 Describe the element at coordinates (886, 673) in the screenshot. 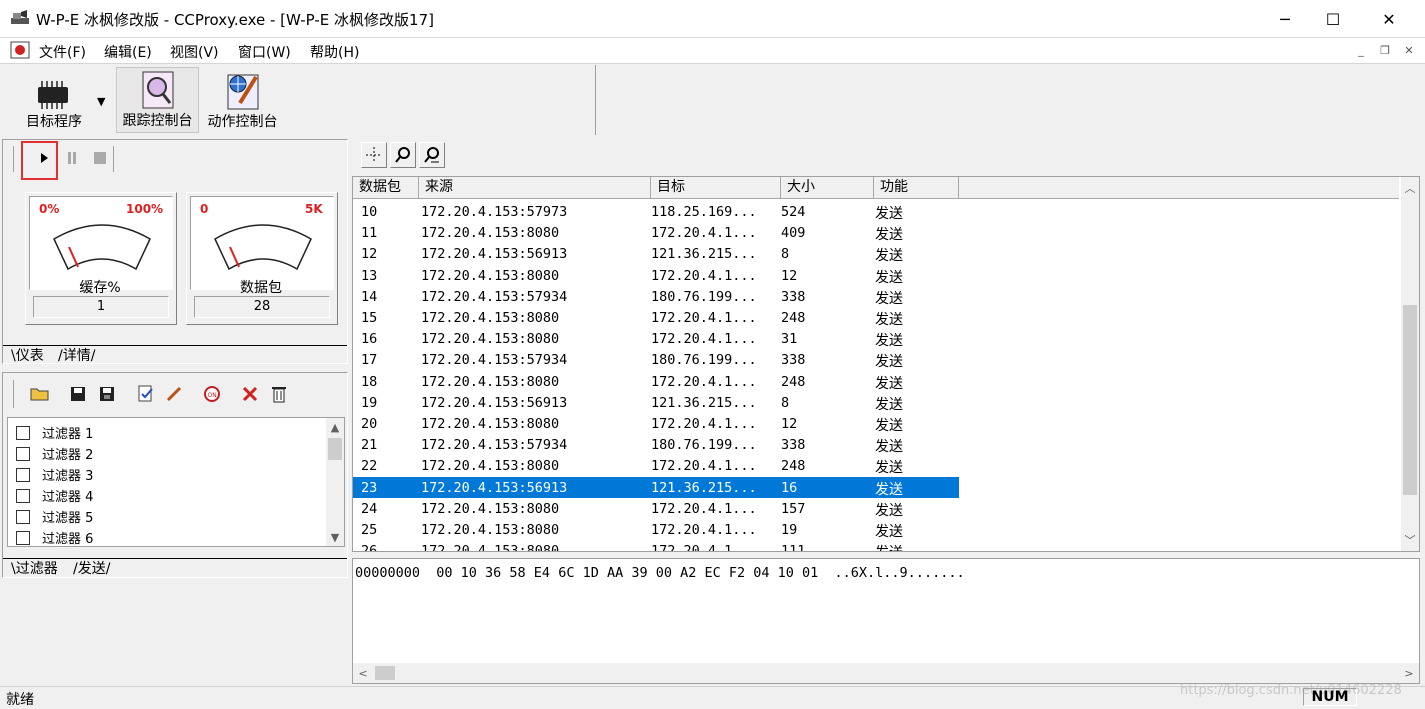

I see `hex-hscrollbar: < >` at that location.